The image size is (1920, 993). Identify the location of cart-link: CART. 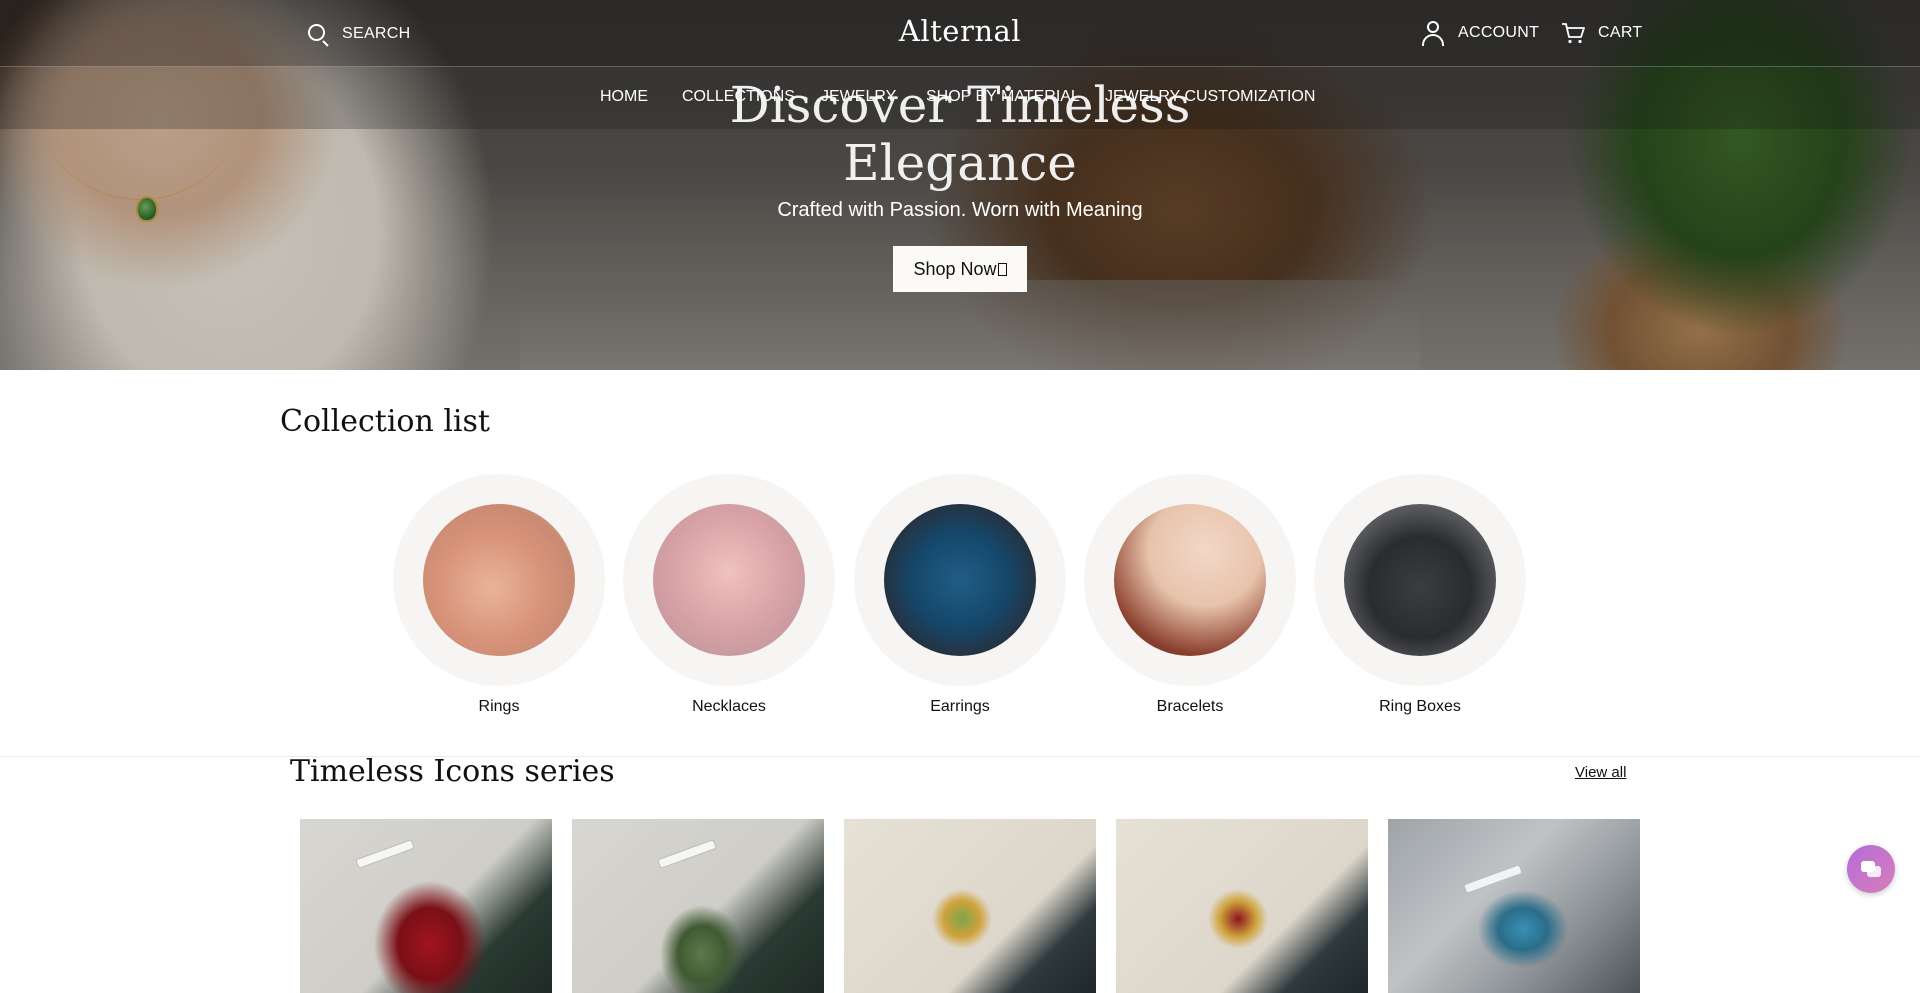
(1601, 33).